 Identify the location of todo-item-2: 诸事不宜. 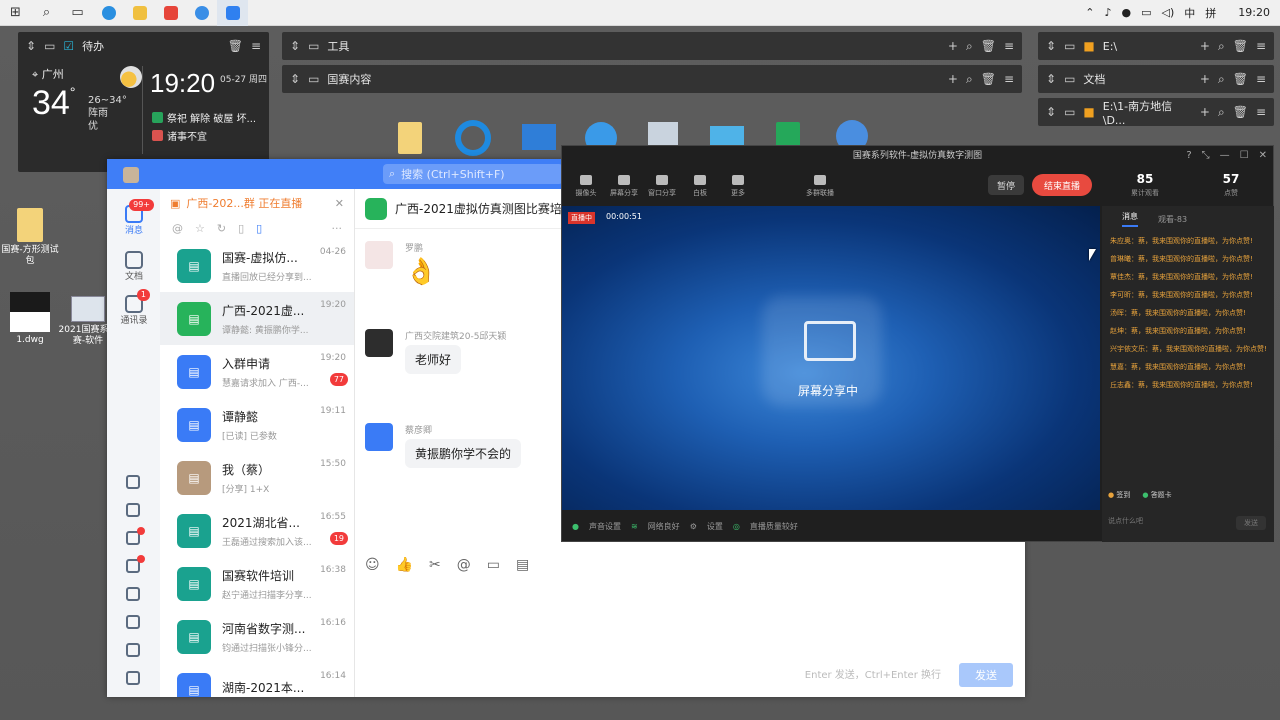
(179, 135).